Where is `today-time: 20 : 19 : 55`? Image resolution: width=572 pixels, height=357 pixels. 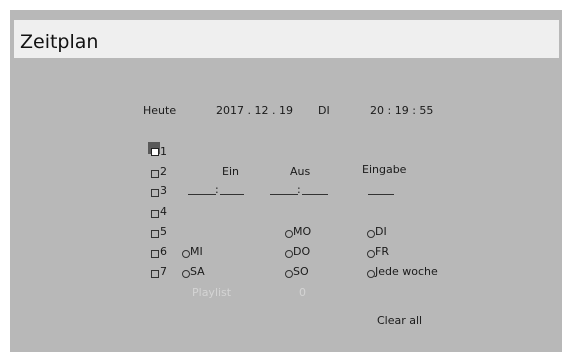
today-time: 20 : 19 : 55 is located at coordinates (402, 110).